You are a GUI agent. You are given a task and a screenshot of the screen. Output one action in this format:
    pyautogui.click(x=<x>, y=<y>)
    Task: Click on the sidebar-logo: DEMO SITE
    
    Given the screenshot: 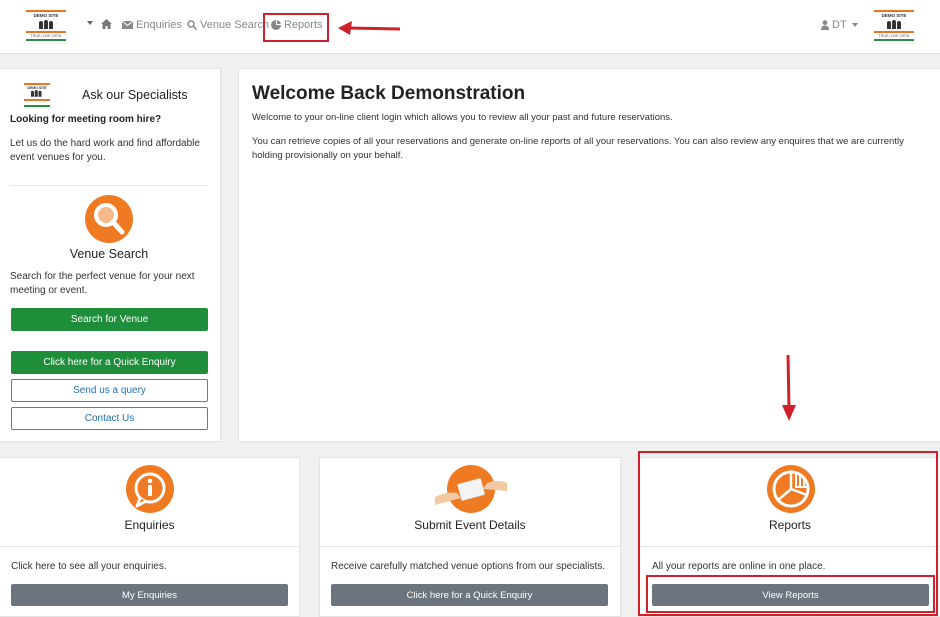 What is the action you would take?
    pyautogui.click(x=37, y=95)
    